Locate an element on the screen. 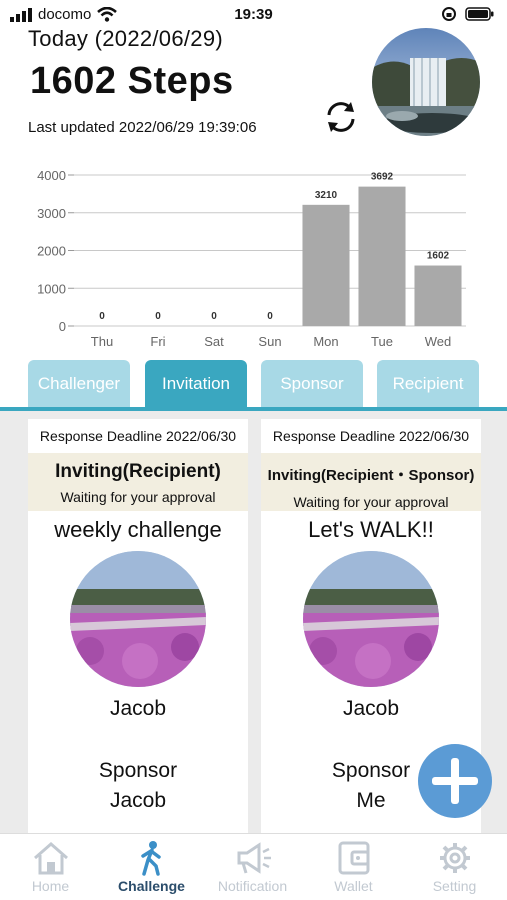 This screenshot has height=900, width=507. nav-wallet-label: Wallet is located at coordinates (353, 886).